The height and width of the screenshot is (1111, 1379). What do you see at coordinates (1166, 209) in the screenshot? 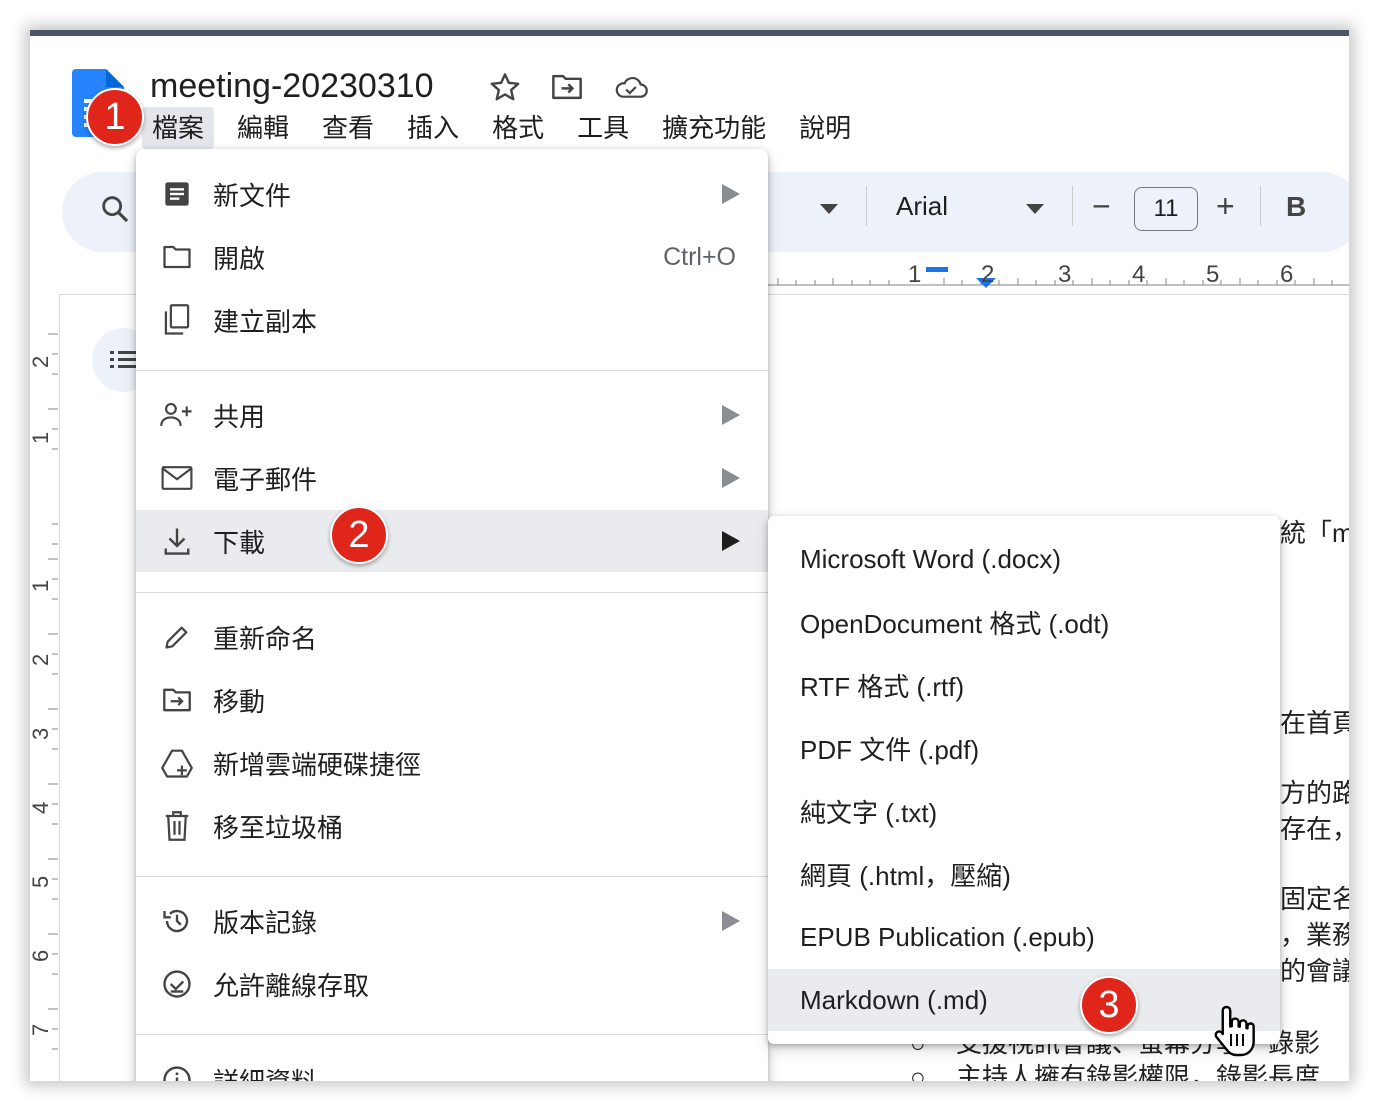
I see `font-size-input: 11` at bounding box center [1166, 209].